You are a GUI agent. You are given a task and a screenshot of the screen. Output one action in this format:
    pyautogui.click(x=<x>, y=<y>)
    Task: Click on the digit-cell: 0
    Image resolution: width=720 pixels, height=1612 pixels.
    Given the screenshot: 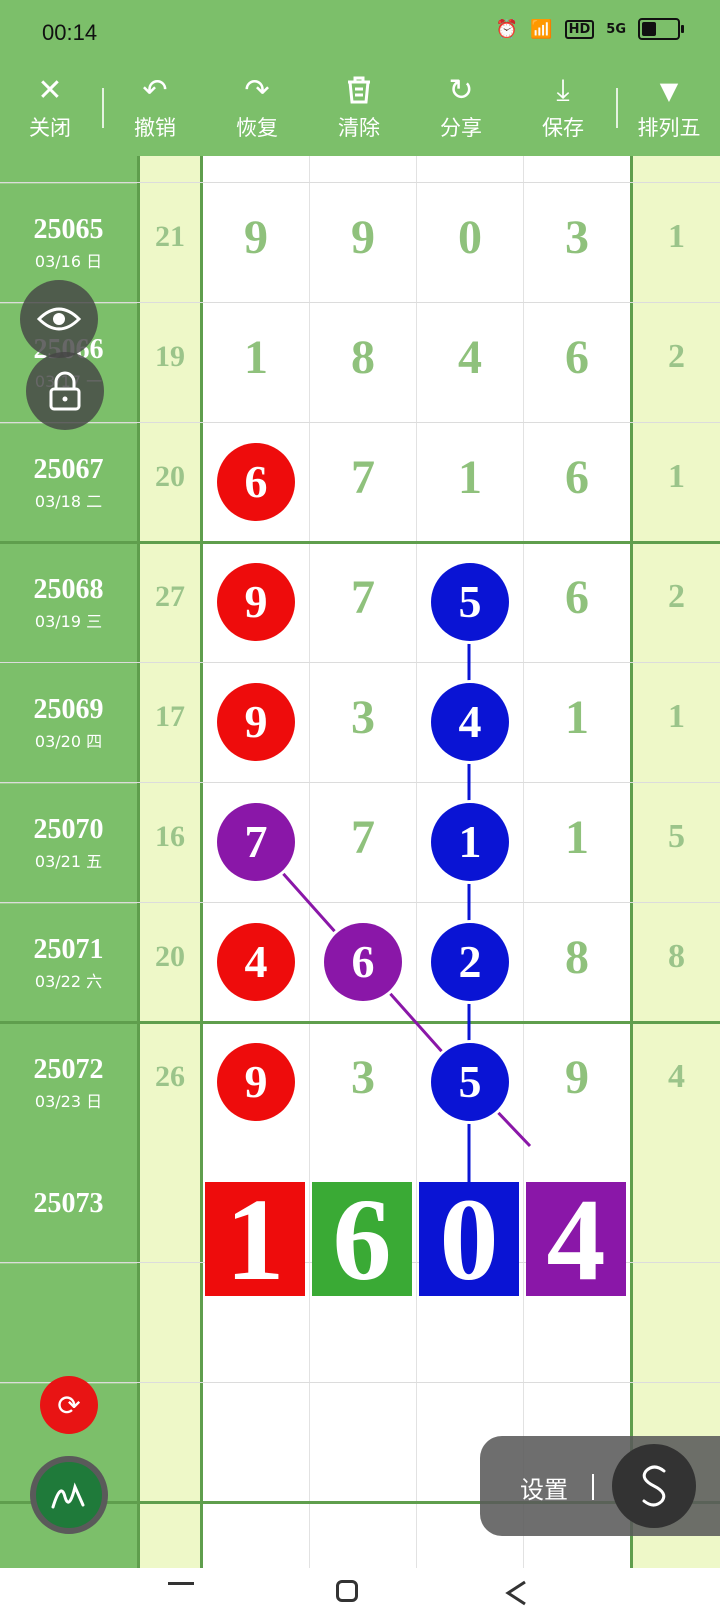 What is the action you would take?
    pyautogui.click(x=470, y=237)
    